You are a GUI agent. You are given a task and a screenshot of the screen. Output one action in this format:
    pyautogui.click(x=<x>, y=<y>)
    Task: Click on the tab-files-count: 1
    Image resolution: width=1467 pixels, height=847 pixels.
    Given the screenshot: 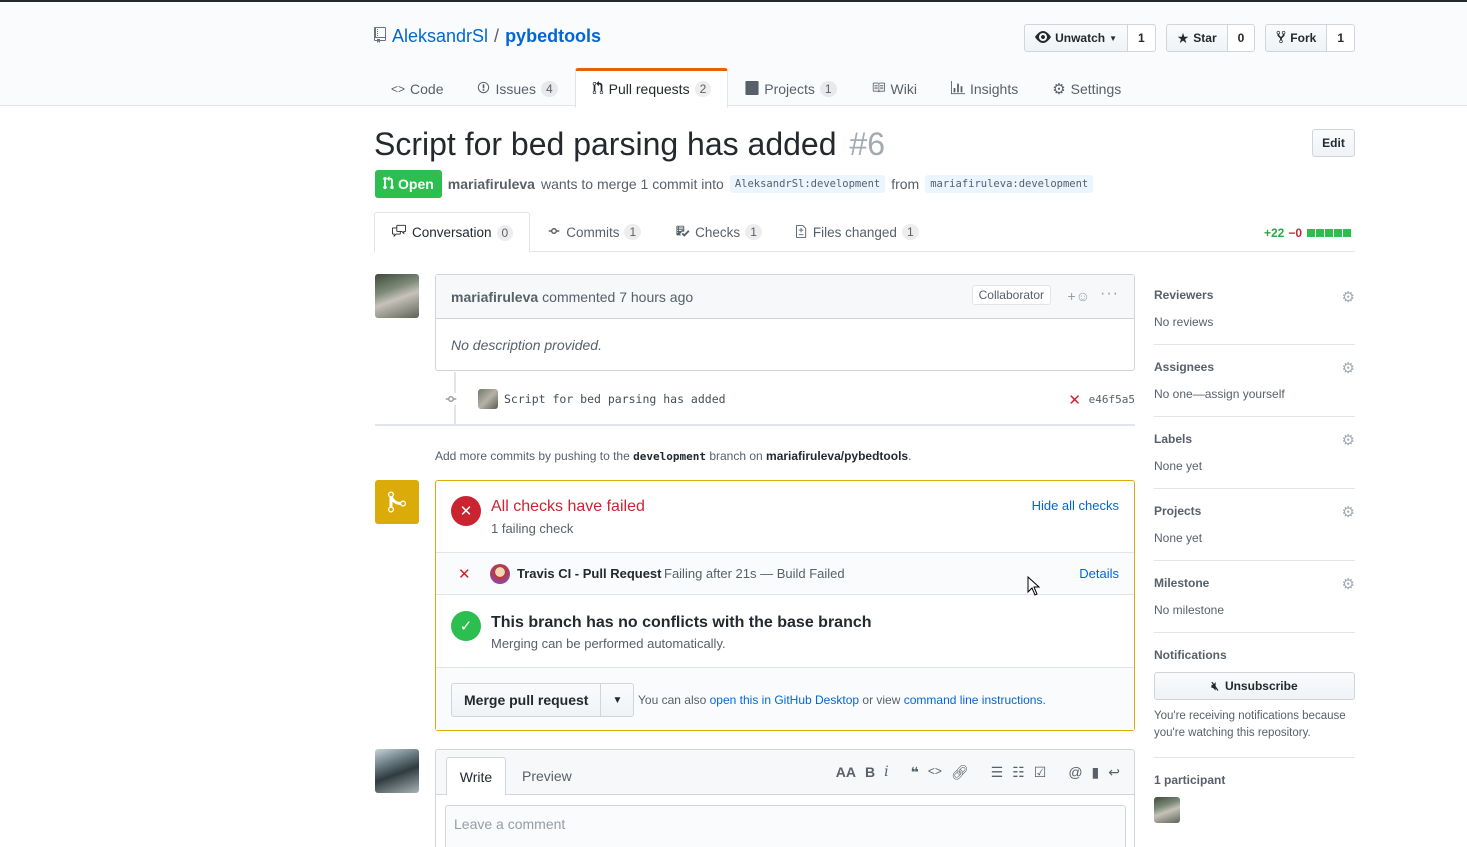 What is the action you would take?
    pyautogui.click(x=910, y=232)
    